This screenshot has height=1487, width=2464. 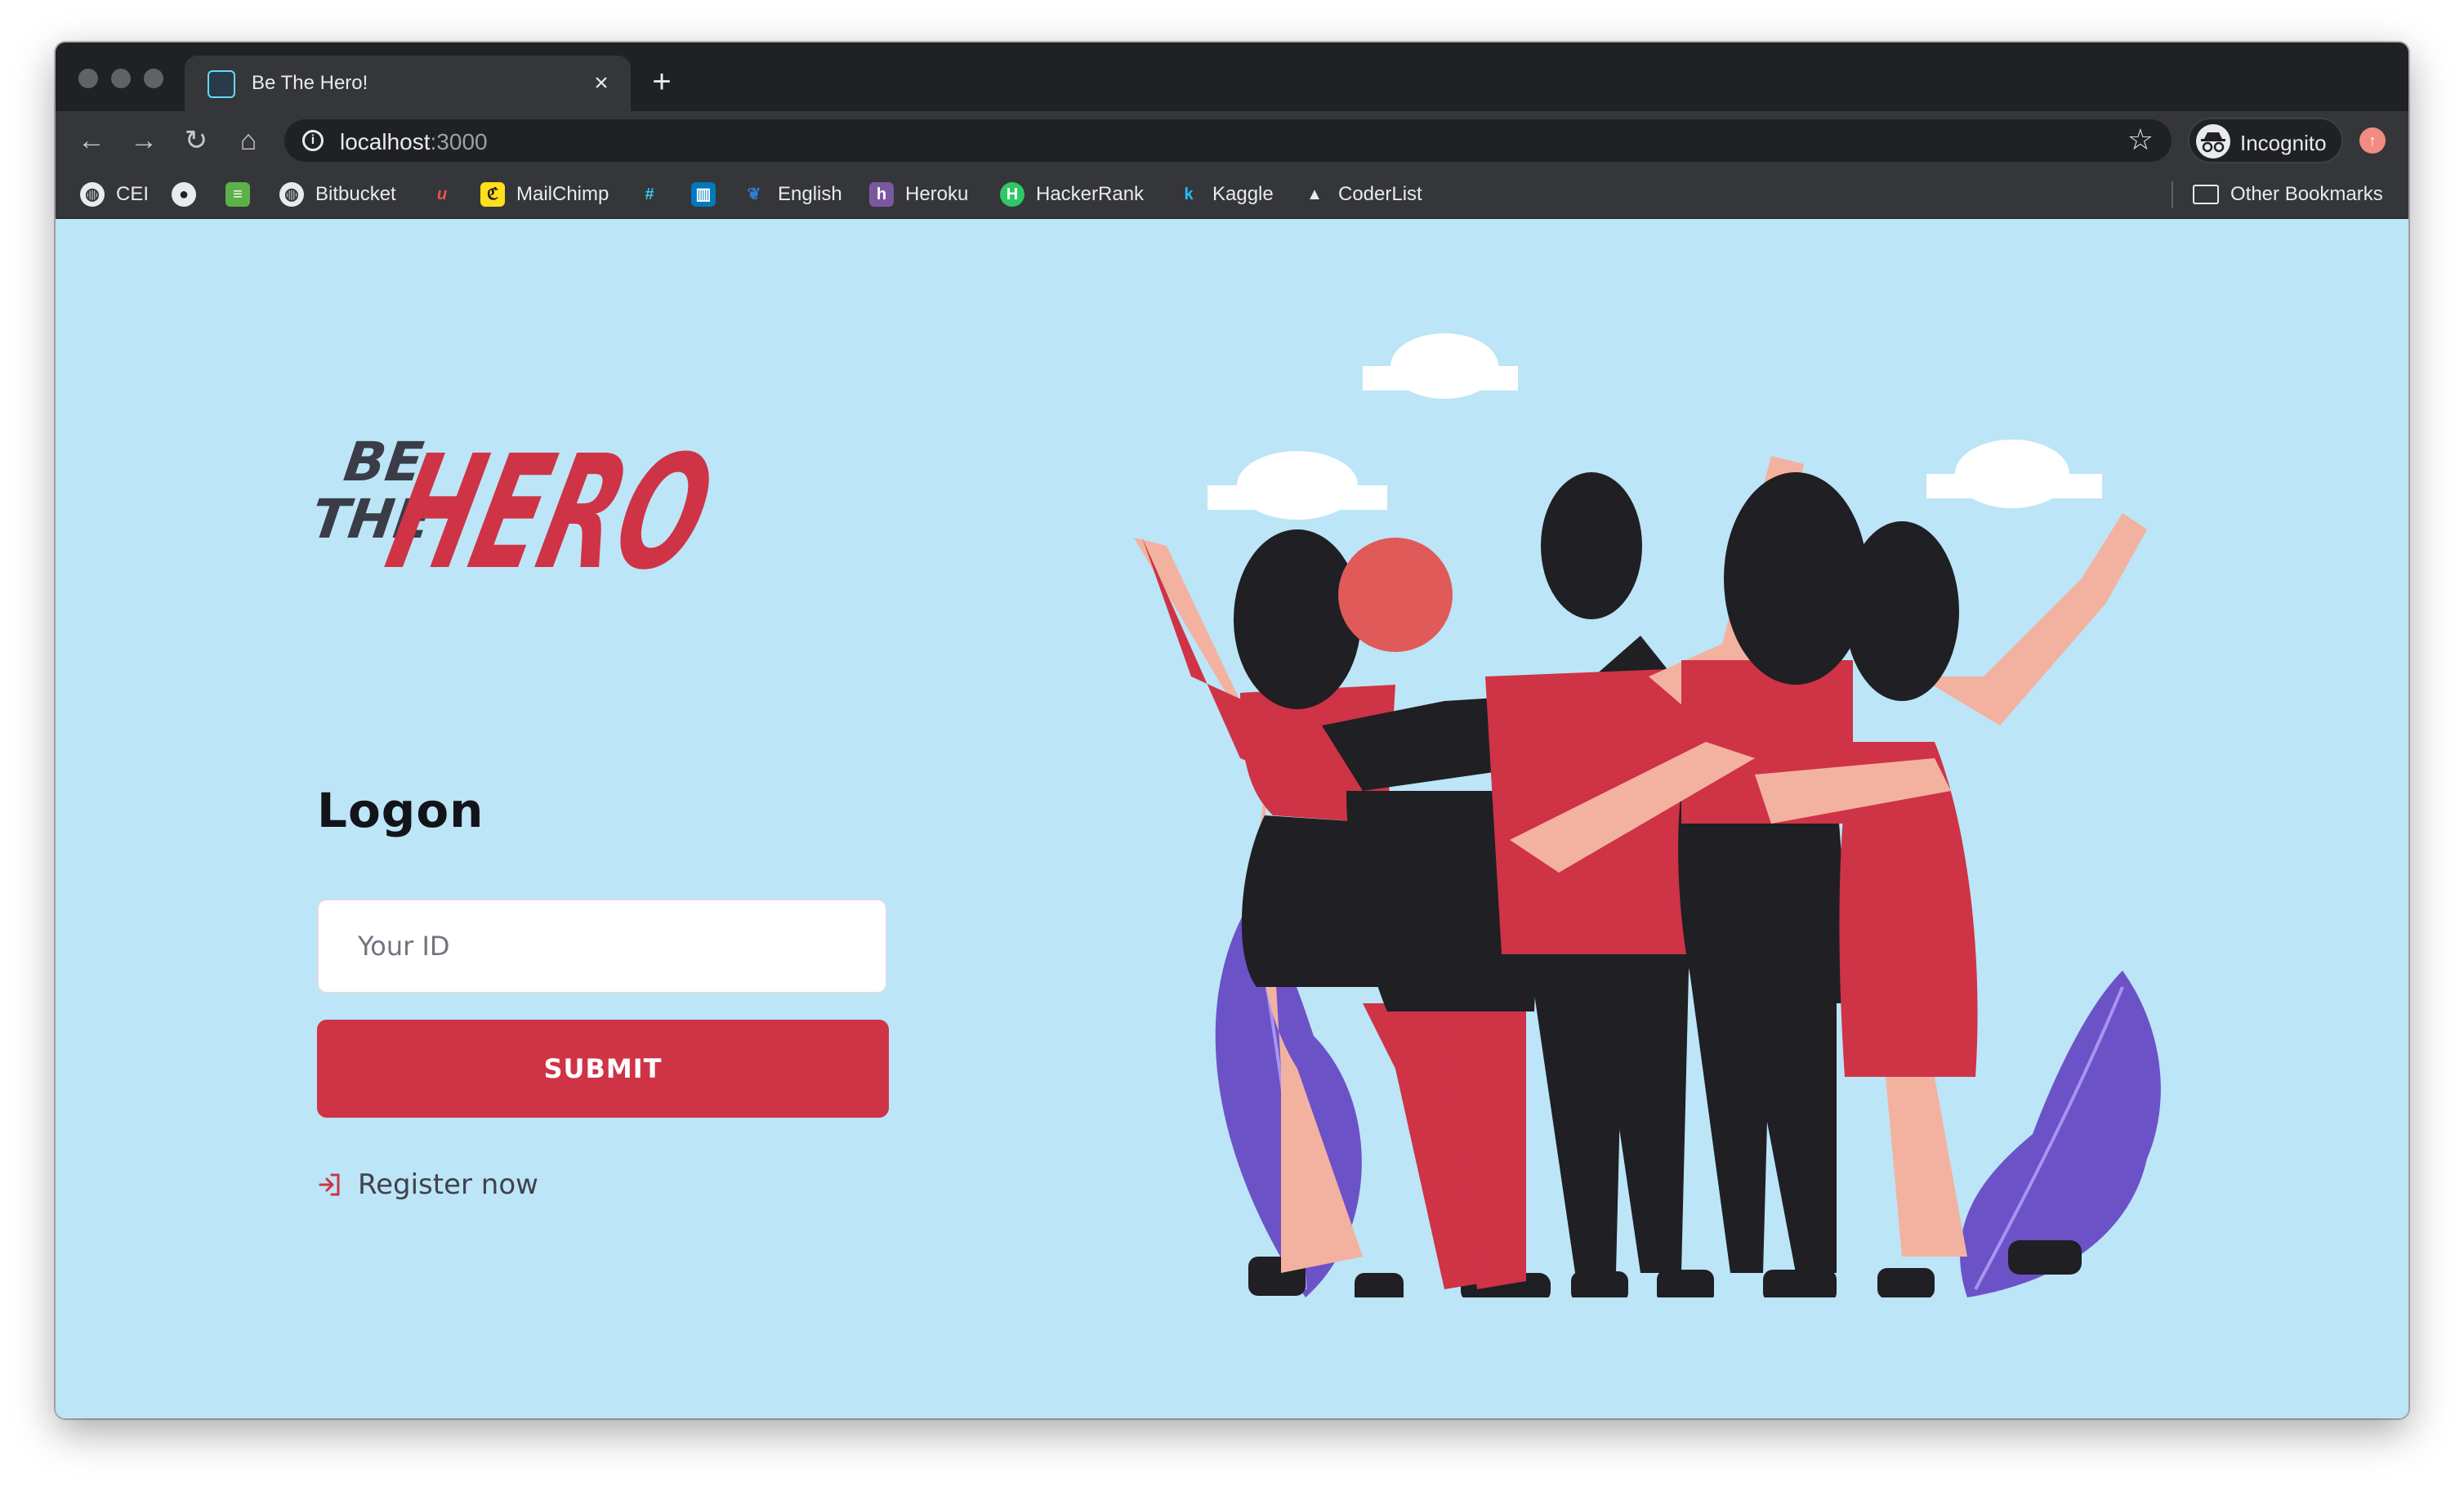 I want to click on udemy-icon: u, so click(x=442, y=194).